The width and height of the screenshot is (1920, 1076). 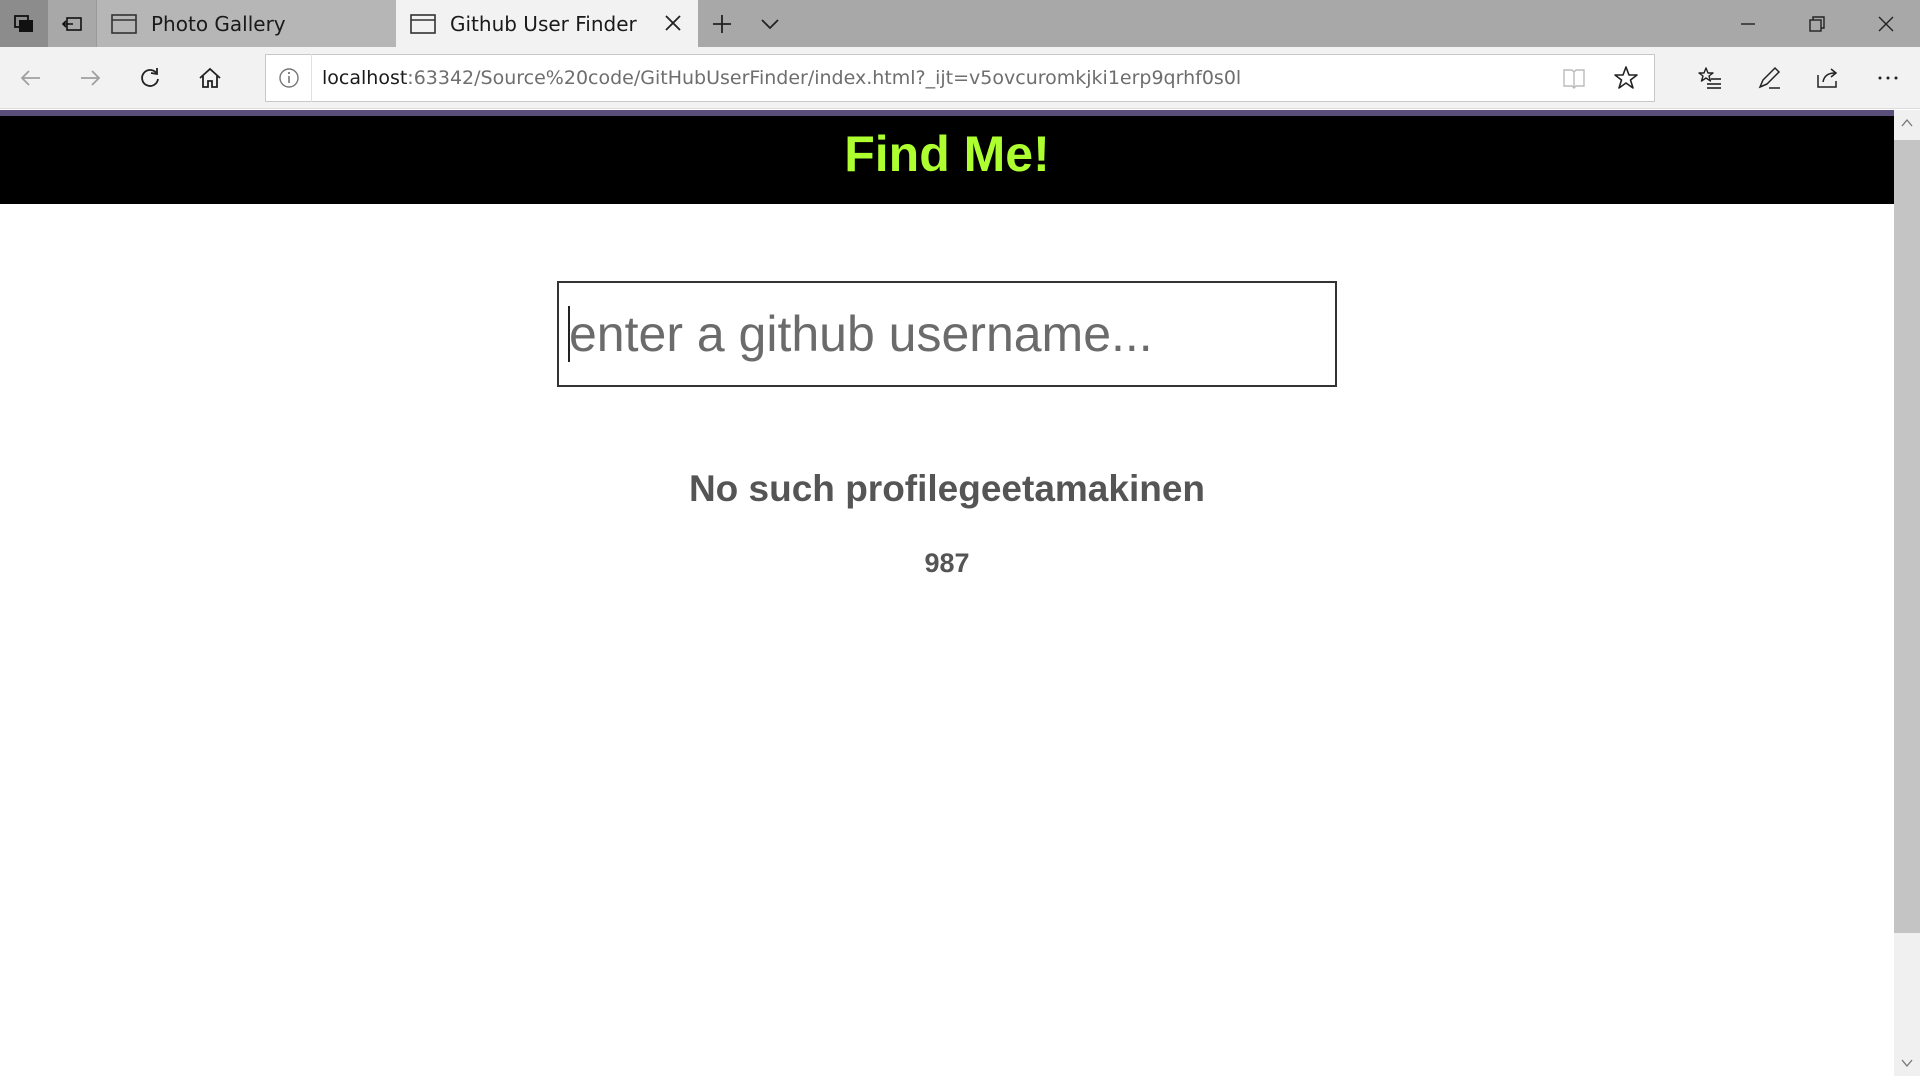 What do you see at coordinates (947, 334) in the screenshot?
I see `username-search-input` at bounding box center [947, 334].